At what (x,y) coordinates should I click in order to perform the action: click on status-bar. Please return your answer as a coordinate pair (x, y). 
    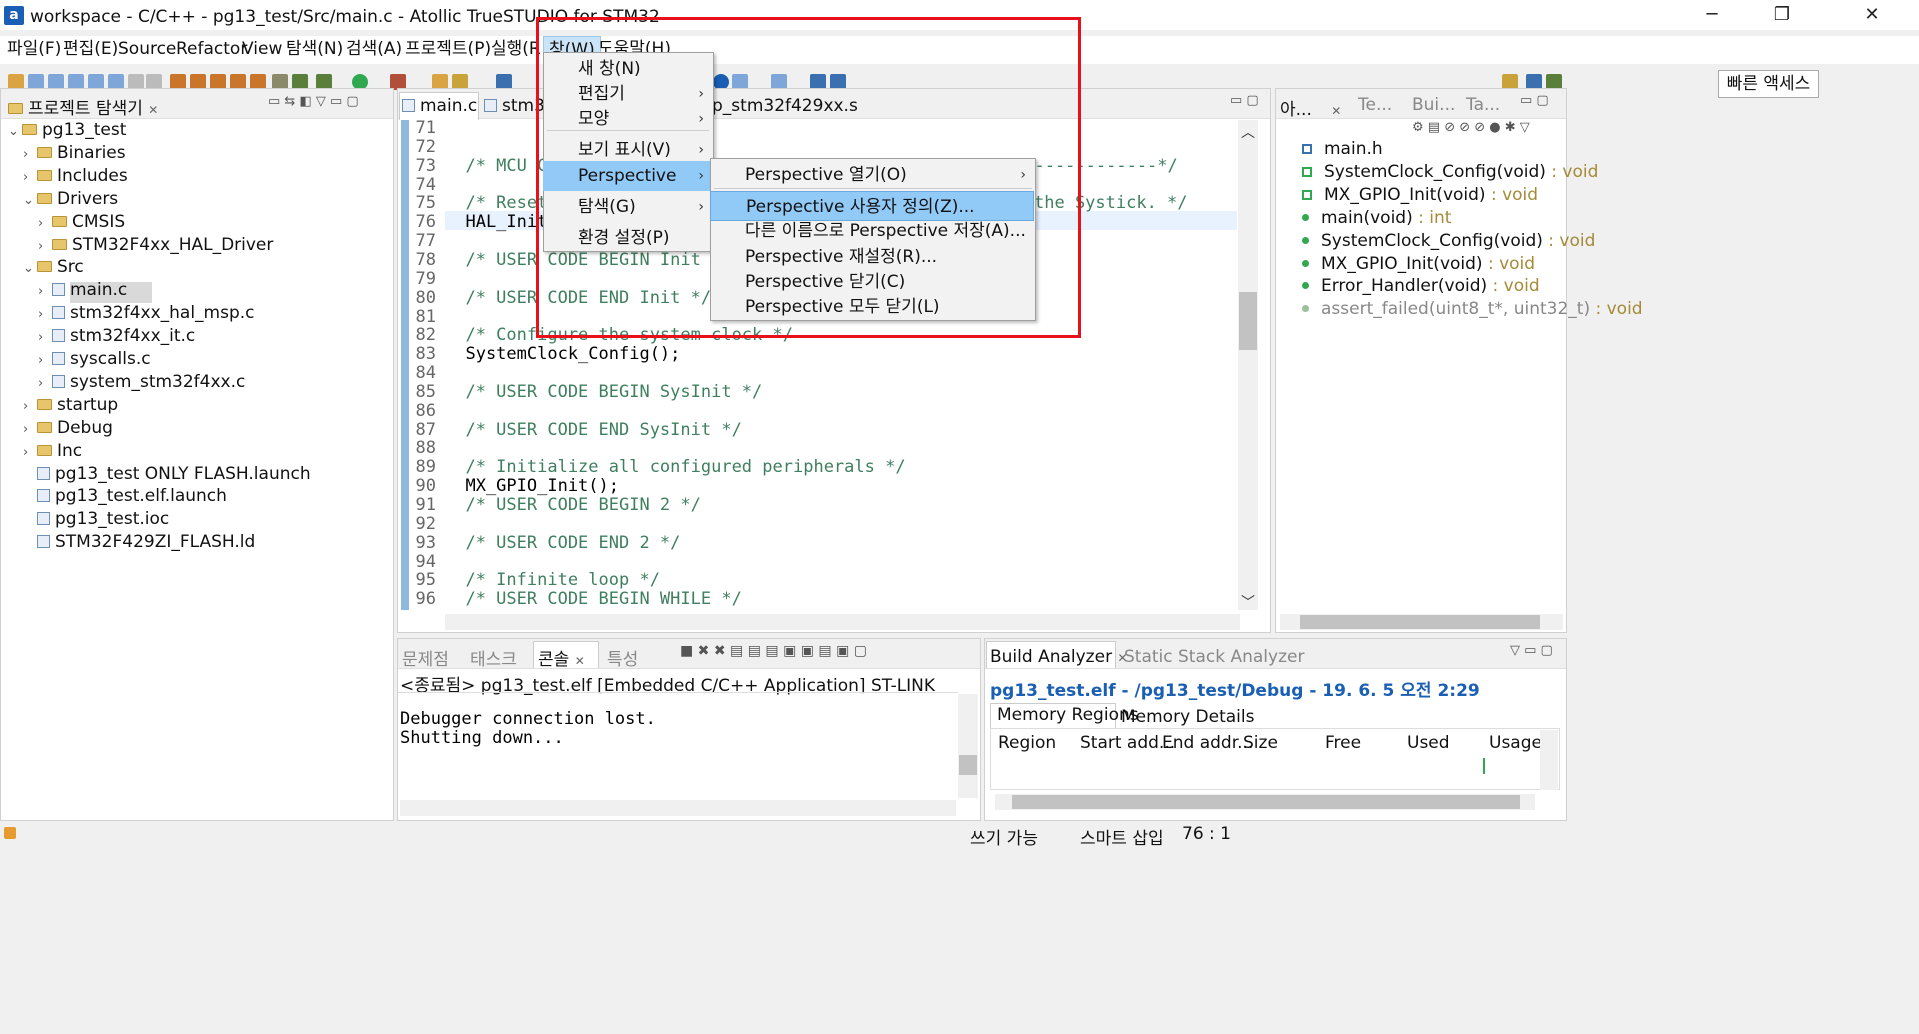
    Looking at the image, I should click on (959, 832).